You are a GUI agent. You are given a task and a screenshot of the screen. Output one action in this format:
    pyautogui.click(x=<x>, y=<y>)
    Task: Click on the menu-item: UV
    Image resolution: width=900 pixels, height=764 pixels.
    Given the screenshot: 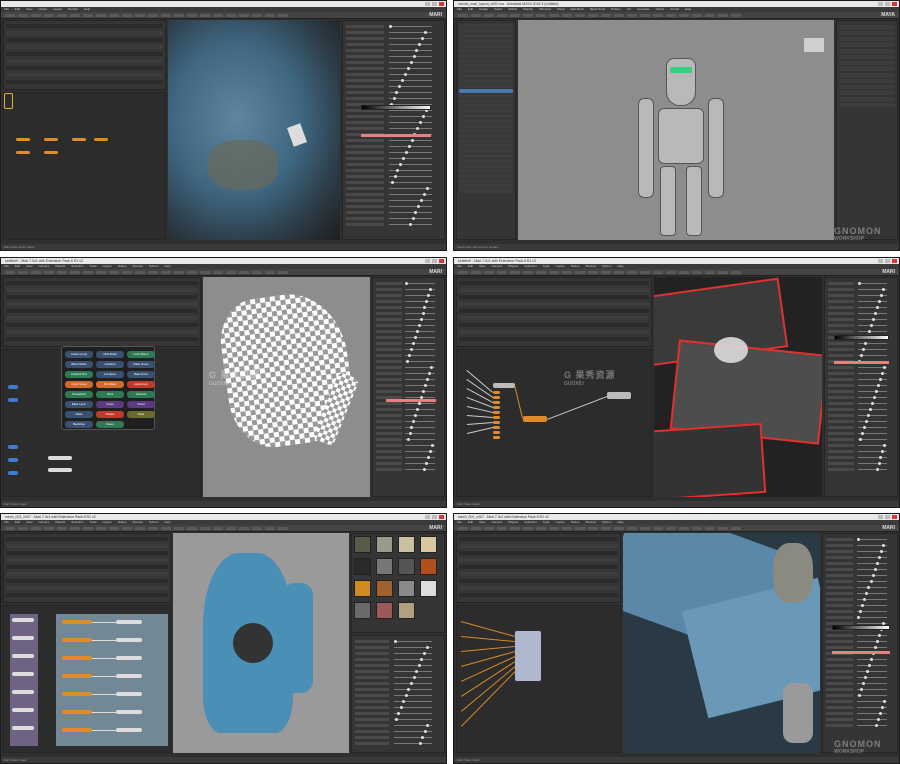 What is the action you would take?
    pyautogui.click(x=629, y=9)
    